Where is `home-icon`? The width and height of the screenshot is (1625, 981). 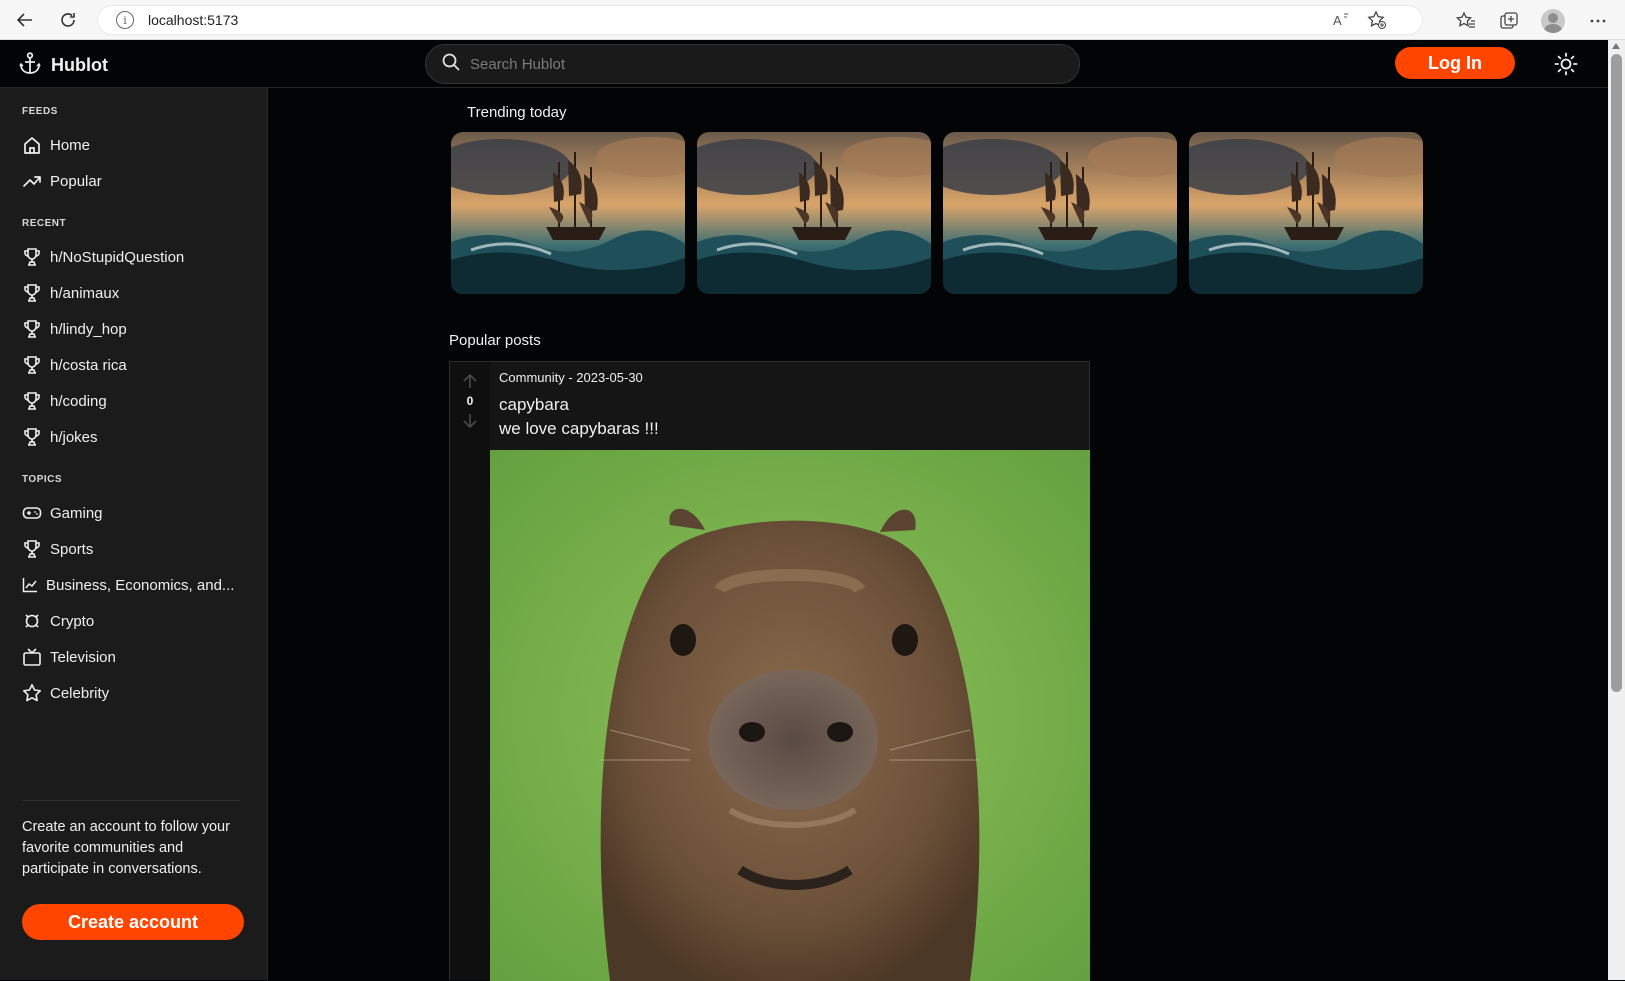
home-icon is located at coordinates (32, 145).